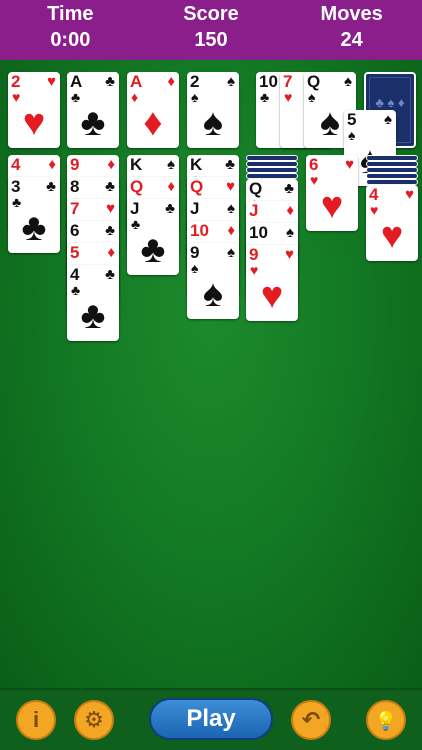 Image resolution: width=422 pixels, height=750 pixels. I want to click on playing-card: A ♦ ♦ ♦, so click(153, 110).